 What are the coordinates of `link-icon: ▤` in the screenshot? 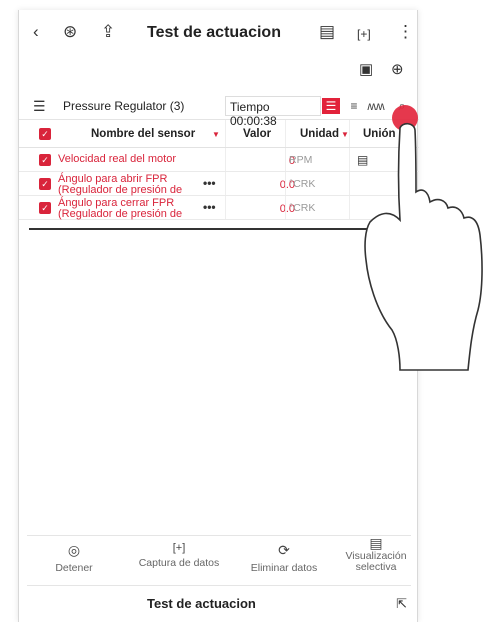 It's located at (362, 160).